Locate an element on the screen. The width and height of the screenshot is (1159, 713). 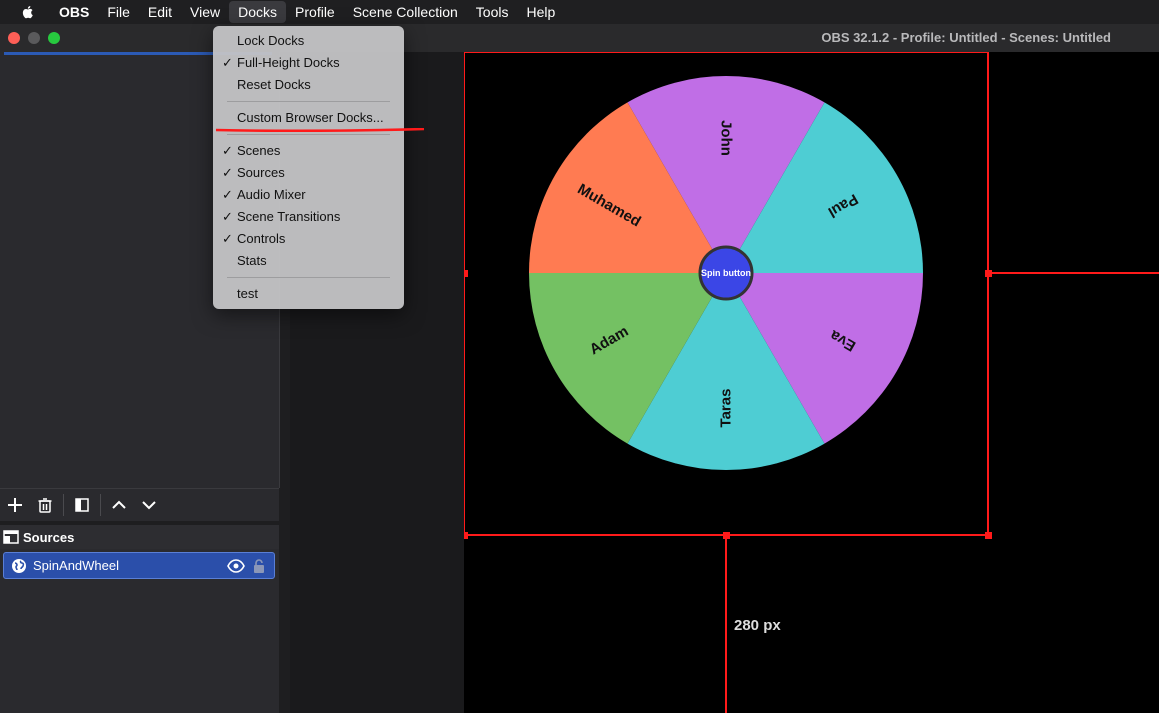
menu-item-lock-docks: Lock Docks is located at coordinates (308, 41).